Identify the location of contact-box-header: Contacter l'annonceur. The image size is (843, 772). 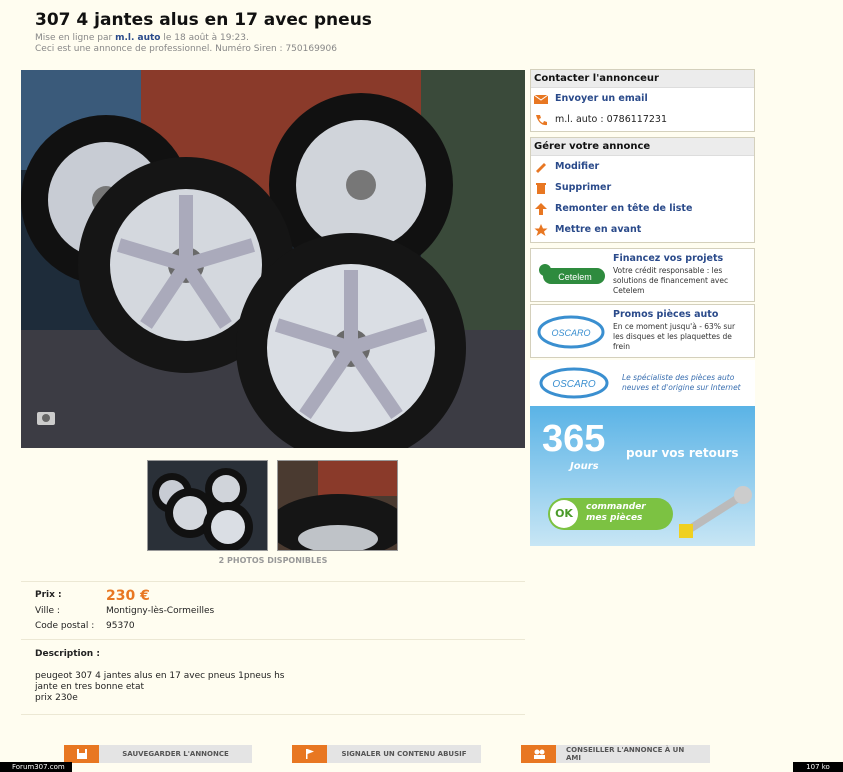
(642, 79).